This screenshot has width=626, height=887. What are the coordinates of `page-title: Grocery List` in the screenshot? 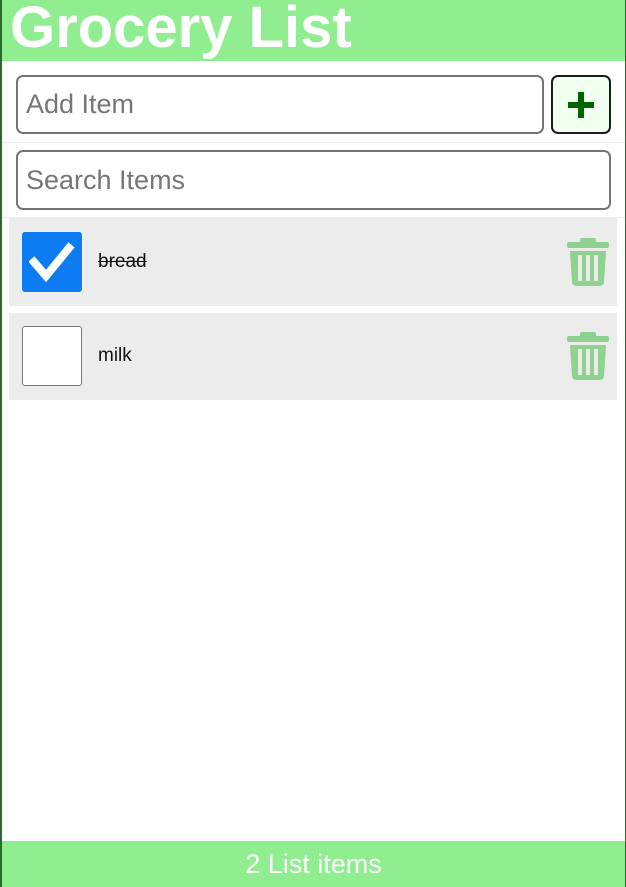 It's located at (181, 30).